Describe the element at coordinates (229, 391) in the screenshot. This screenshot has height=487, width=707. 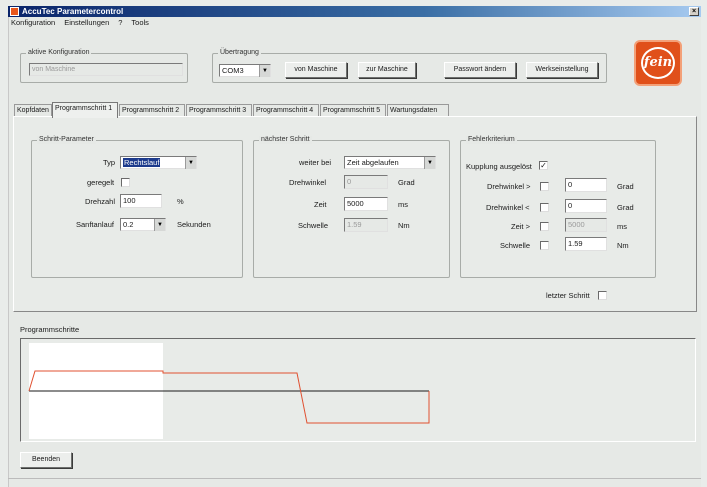
I see `program-steps-svg` at that location.